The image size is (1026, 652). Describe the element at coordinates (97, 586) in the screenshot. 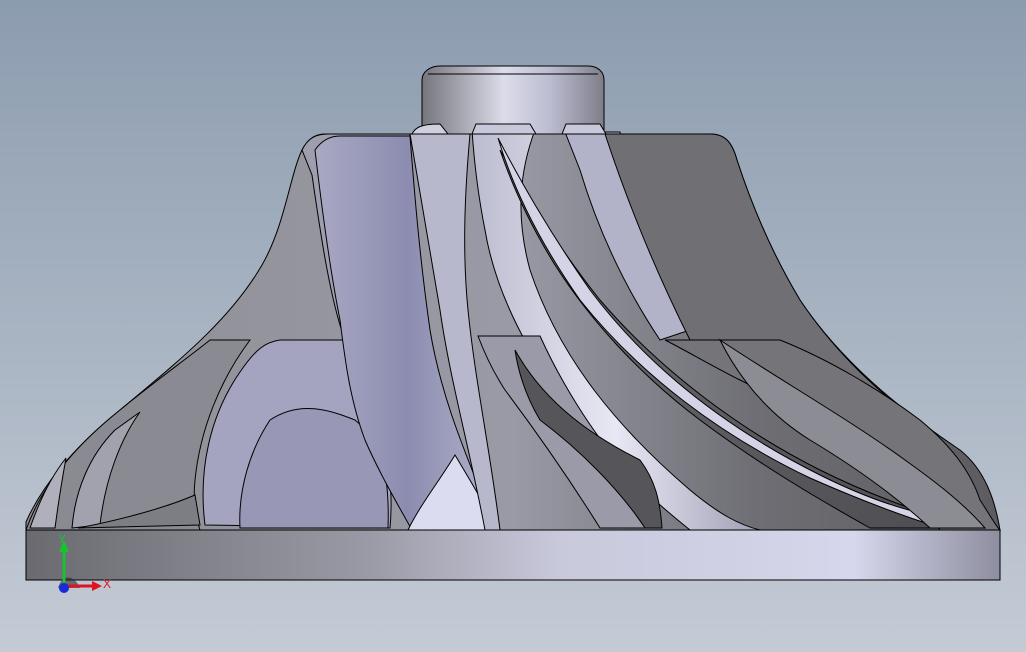

I see `x-axis-arrowhead` at that location.